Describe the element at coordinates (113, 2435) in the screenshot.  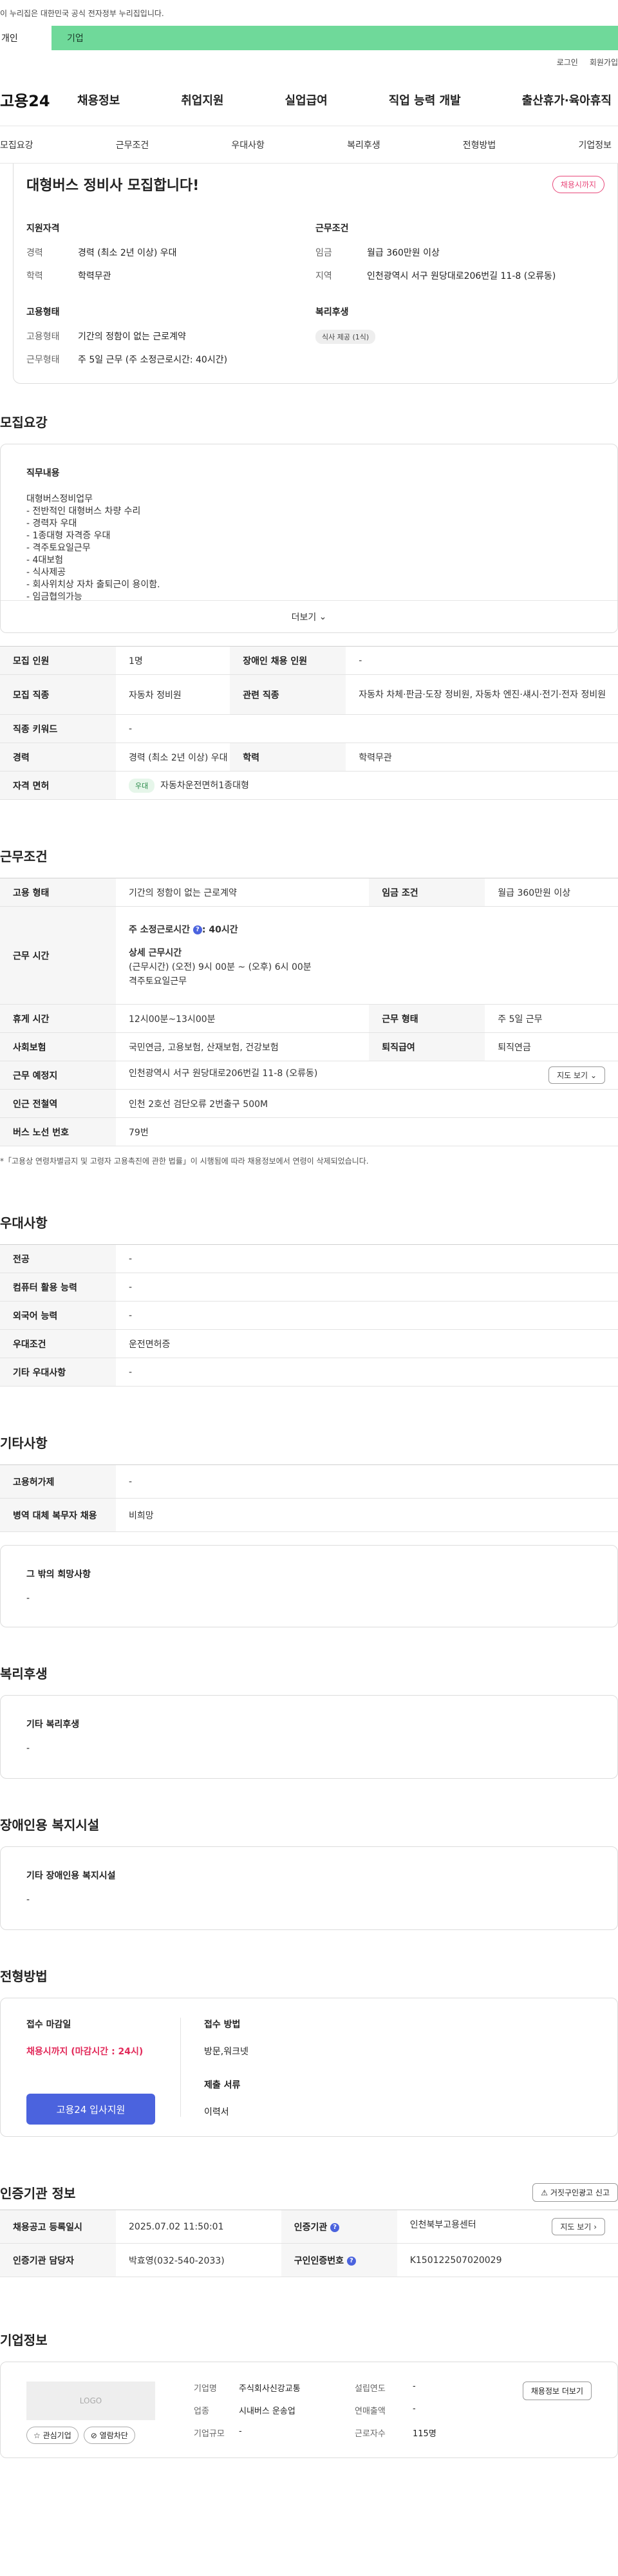
I see `block-label: 열람차단` at that location.